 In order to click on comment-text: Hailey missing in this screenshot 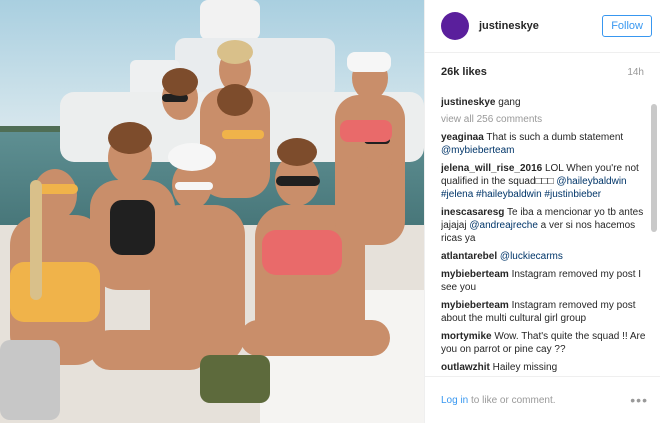, I will do `click(525, 367)`.